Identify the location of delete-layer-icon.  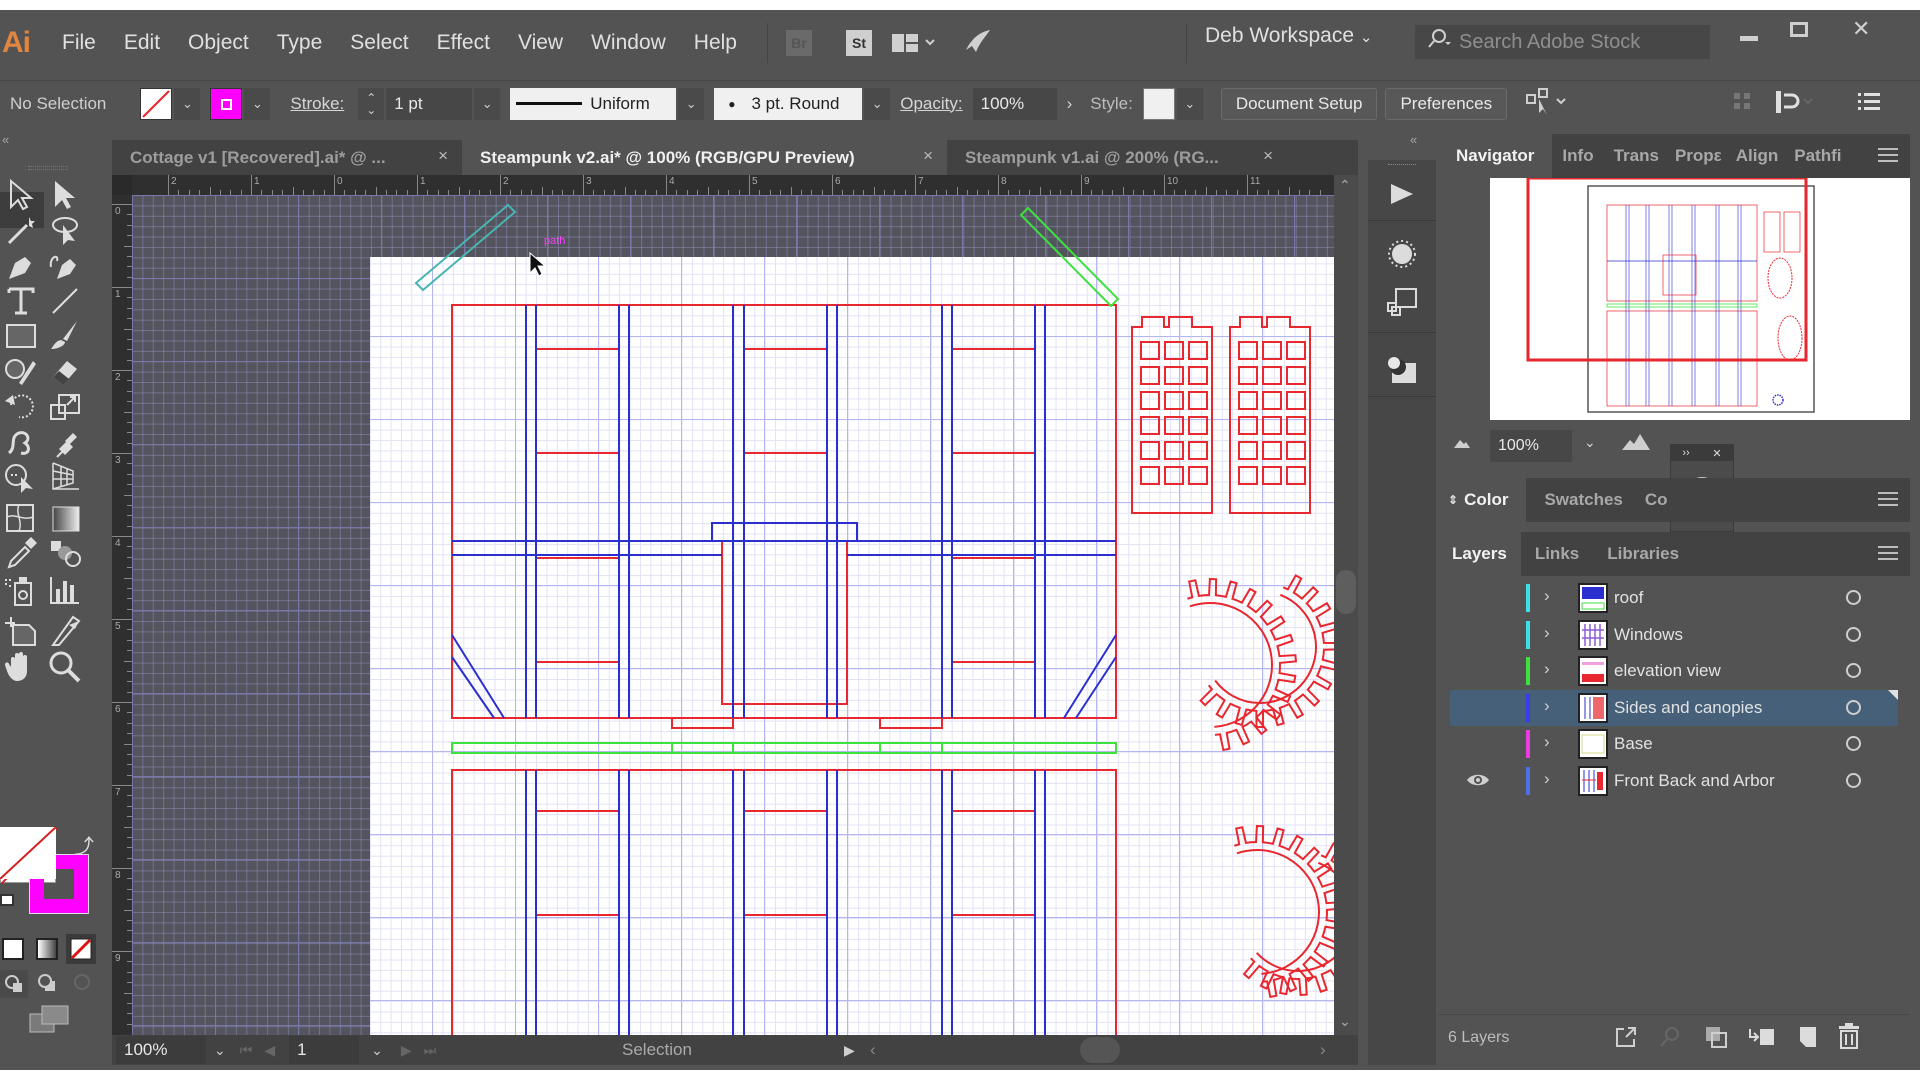
(1849, 1038).